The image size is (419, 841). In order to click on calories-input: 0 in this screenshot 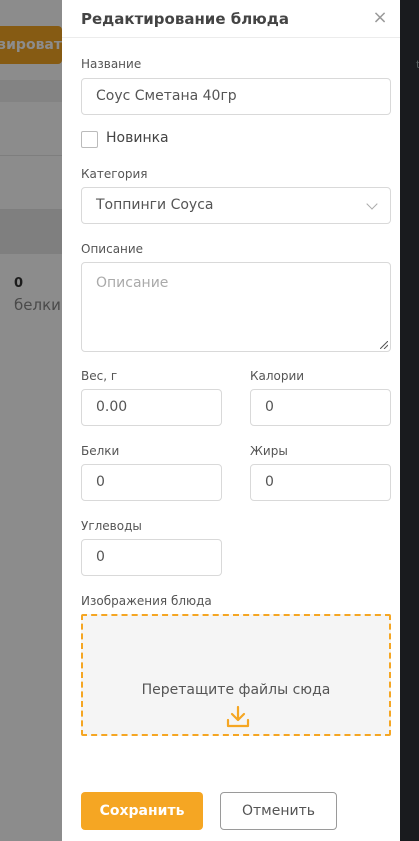, I will do `click(320, 407)`.